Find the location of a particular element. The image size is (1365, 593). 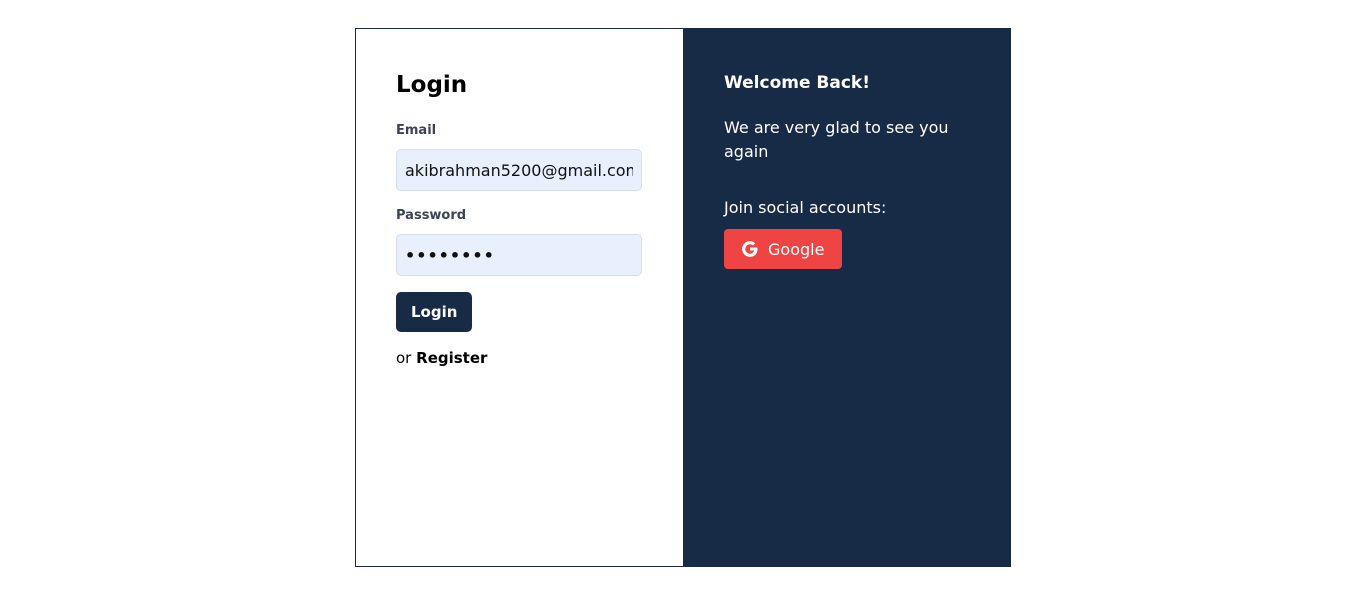

login-button: Login is located at coordinates (434, 312).